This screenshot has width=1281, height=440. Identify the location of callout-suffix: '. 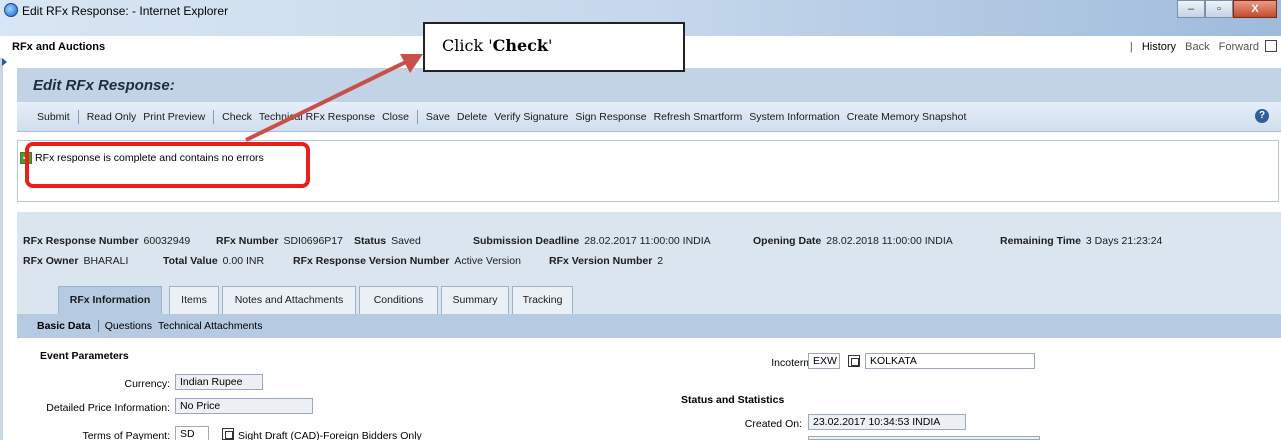
(550, 45).